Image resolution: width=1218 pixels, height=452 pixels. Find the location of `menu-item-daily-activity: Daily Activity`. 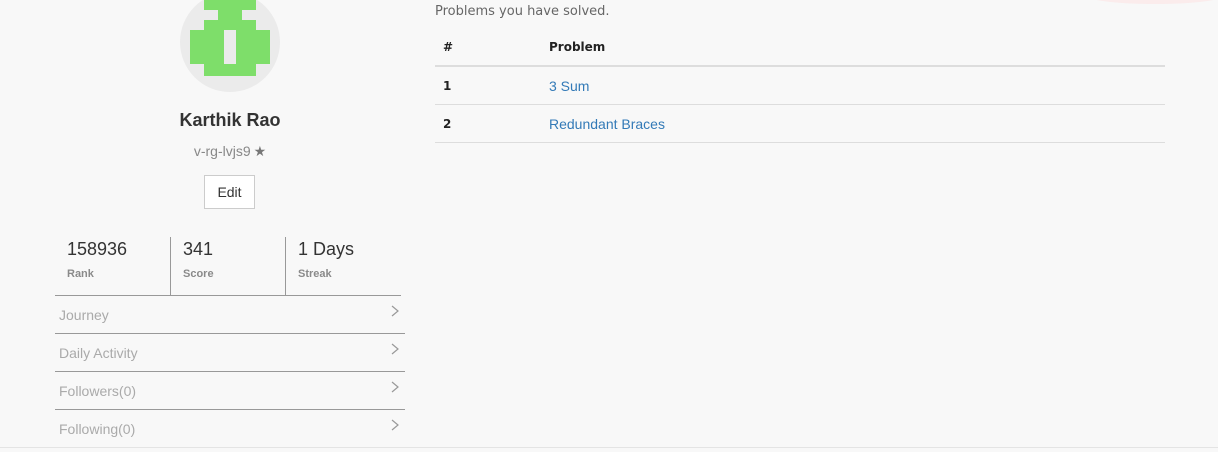

menu-item-daily-activity: Daily Activity is located at coordinates (230, 353).